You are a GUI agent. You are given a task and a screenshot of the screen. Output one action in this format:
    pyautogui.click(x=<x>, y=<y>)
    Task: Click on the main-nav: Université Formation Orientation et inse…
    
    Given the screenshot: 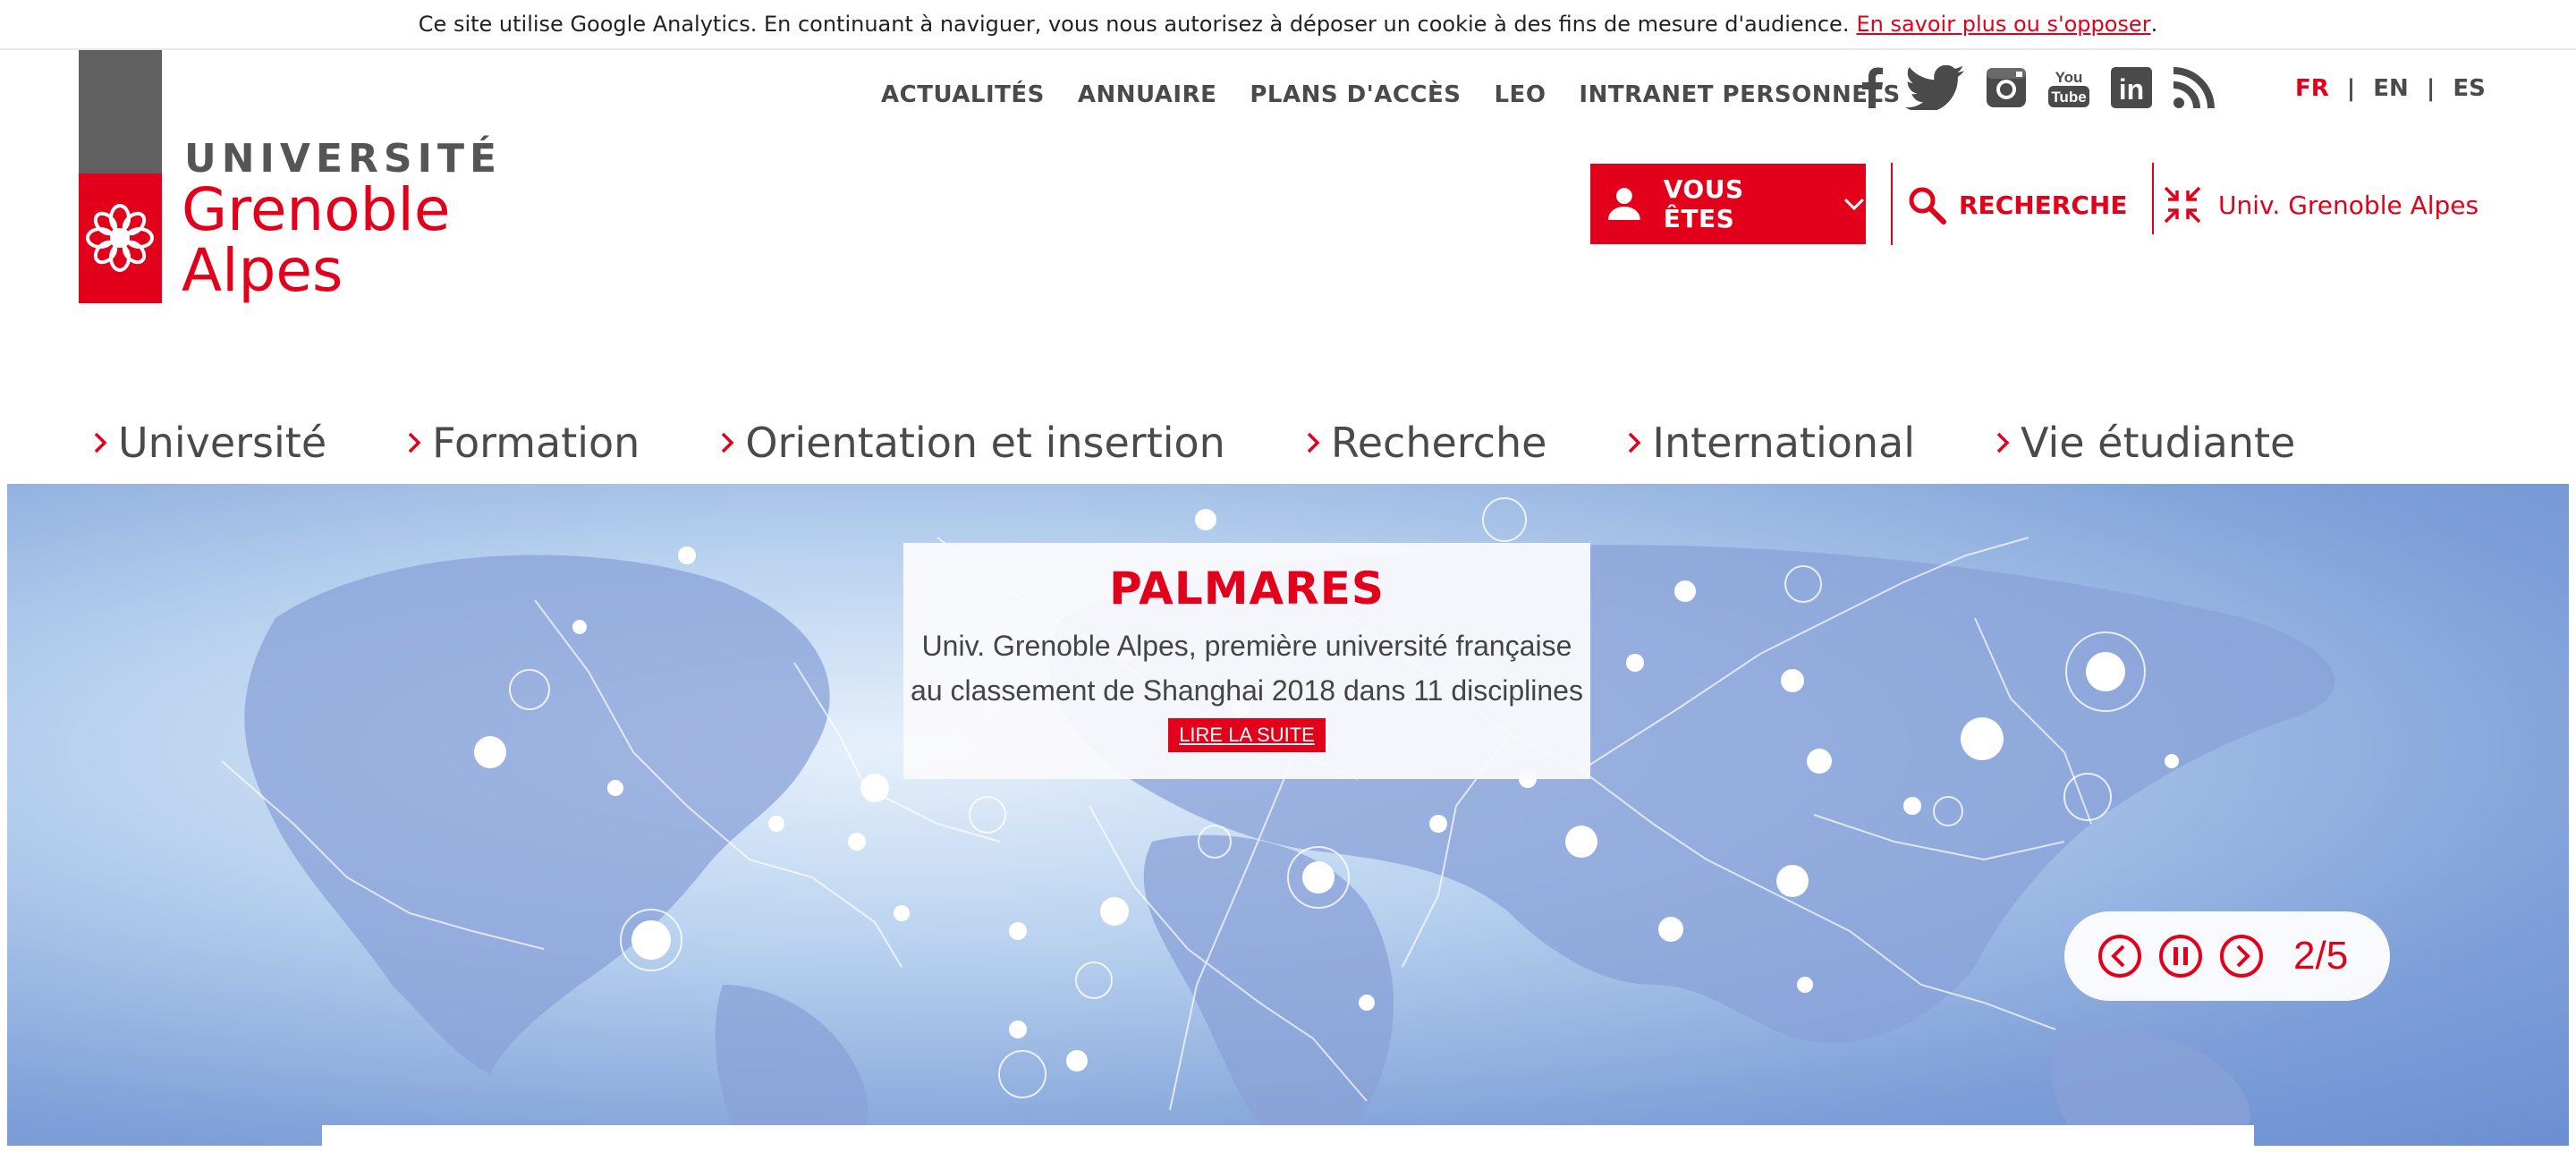 What is the action you would take?
    pyautogui.click(x=1194, y=443)
    